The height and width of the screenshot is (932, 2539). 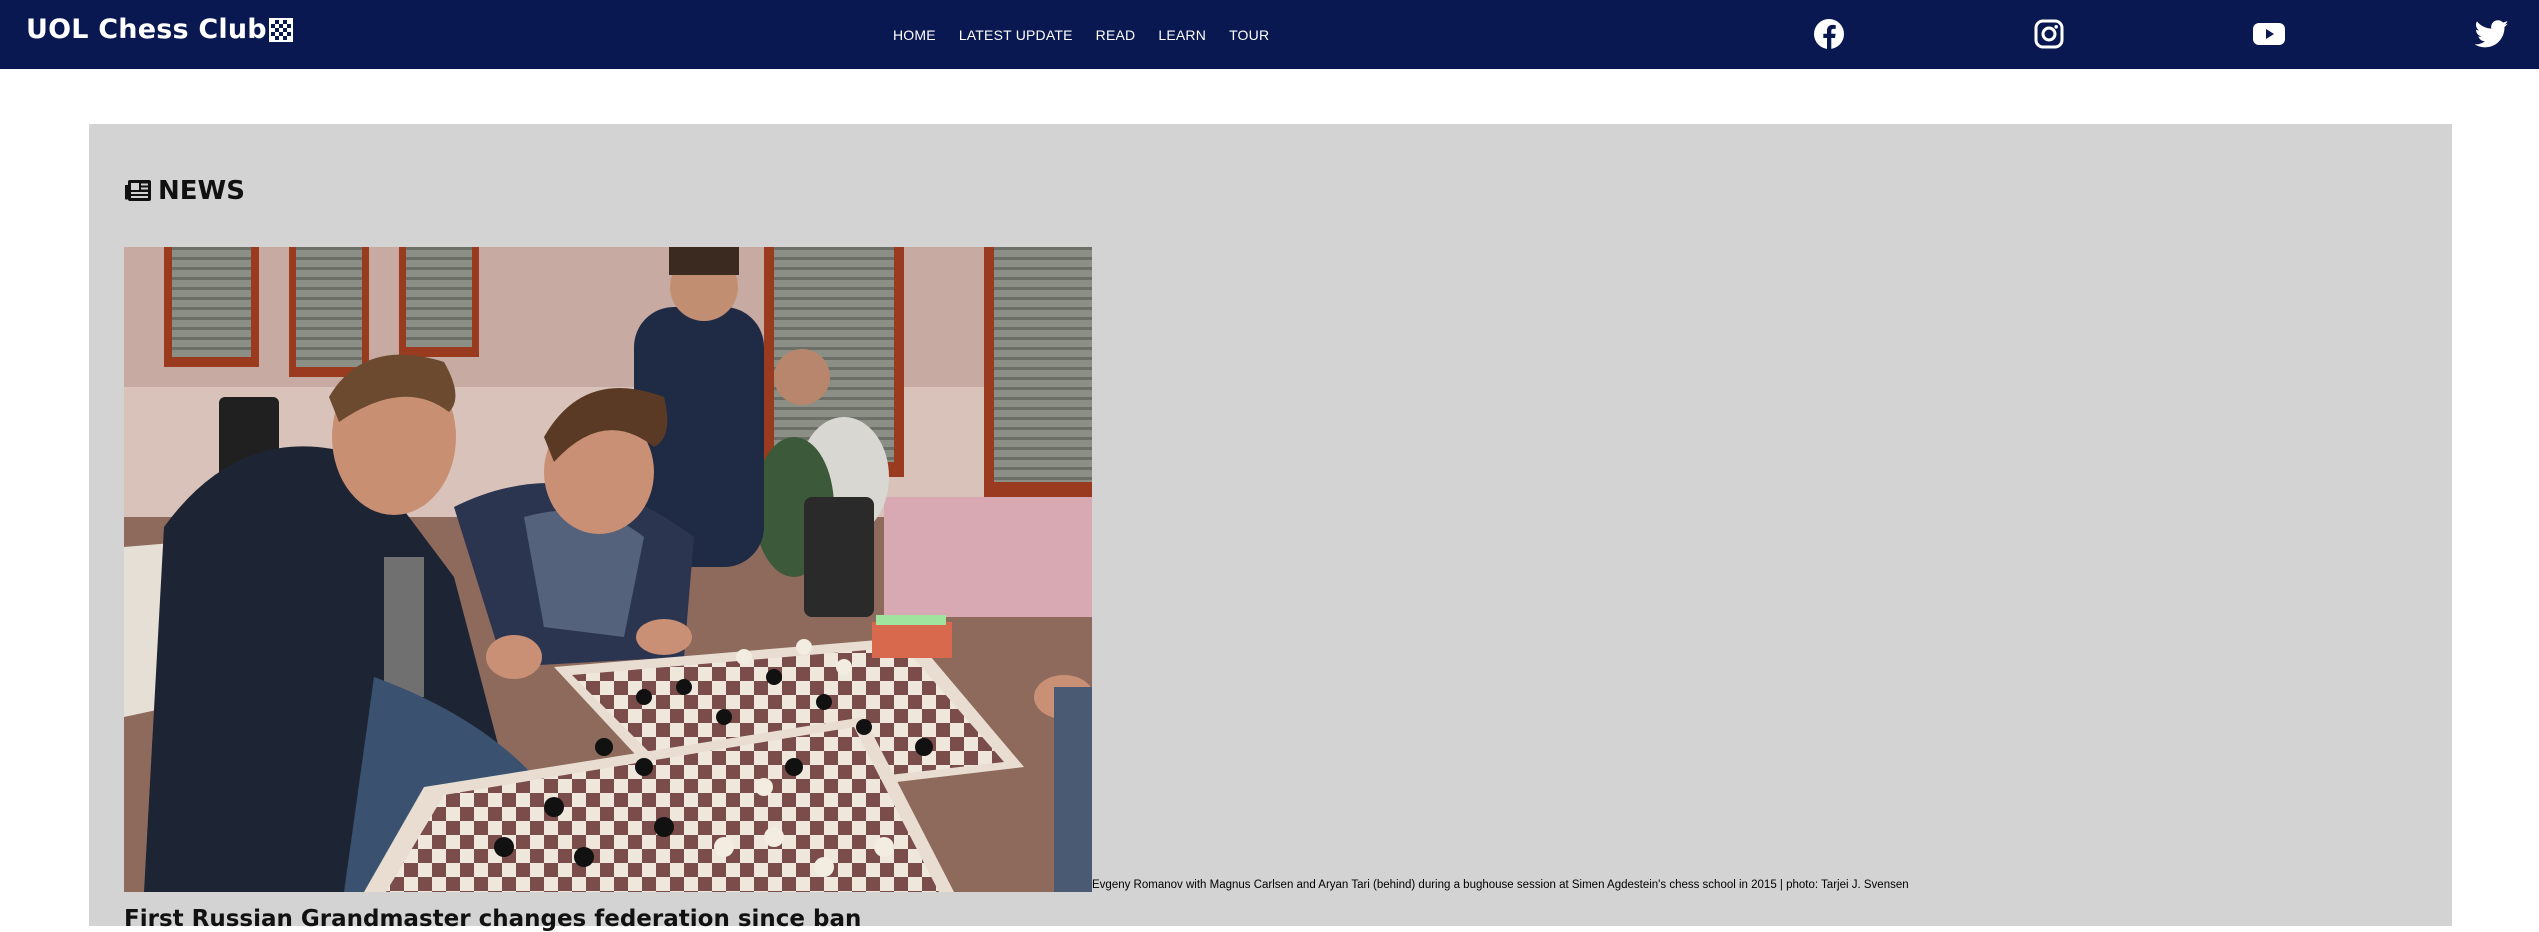 What do you see at coordinates (1092, 34) in the screenshot?
I see `main-nav: HOME LATEST UPDATE READ LEARN TOUR` at bounding box center [1092, 34].